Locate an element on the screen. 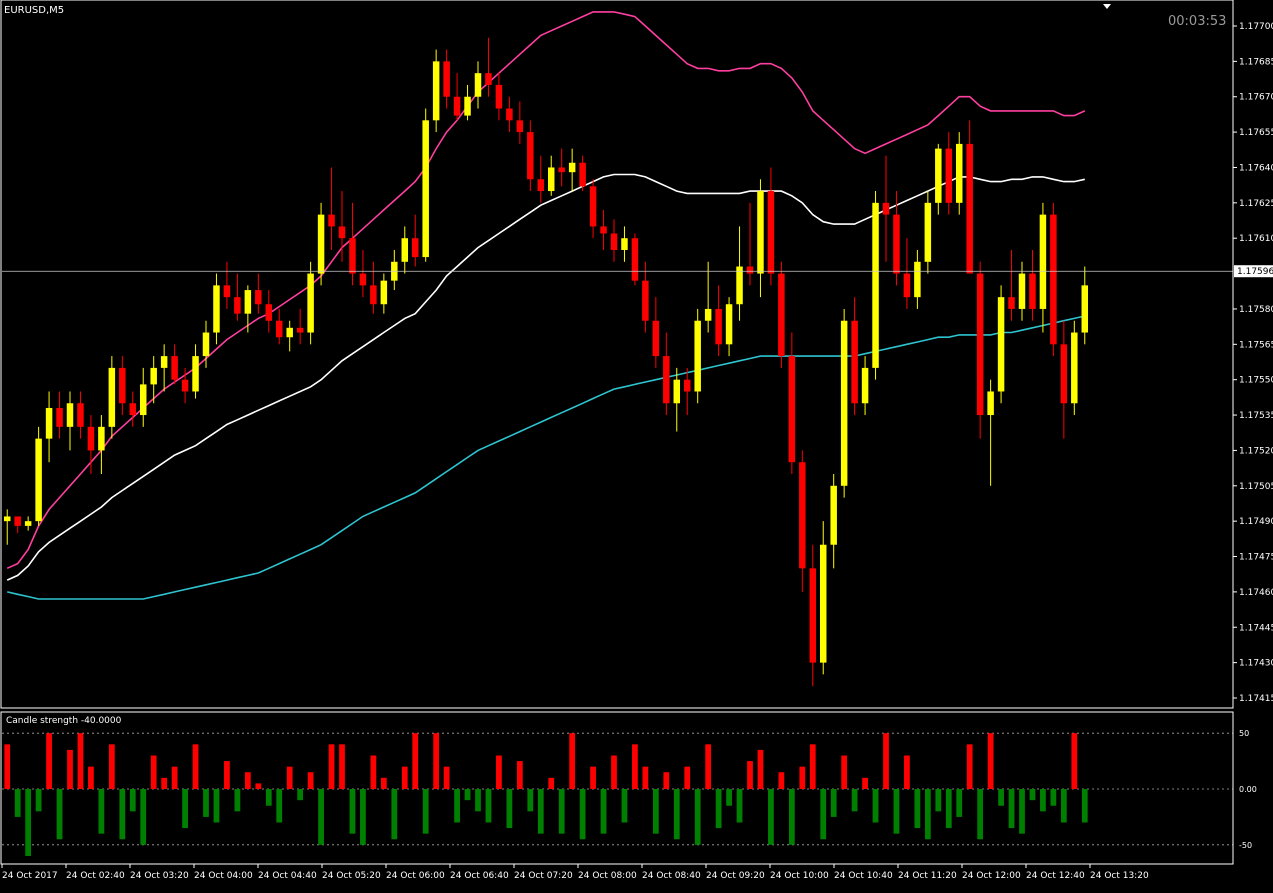  price-tick-label: 1.17430 is located at coordinates (1256, 664).